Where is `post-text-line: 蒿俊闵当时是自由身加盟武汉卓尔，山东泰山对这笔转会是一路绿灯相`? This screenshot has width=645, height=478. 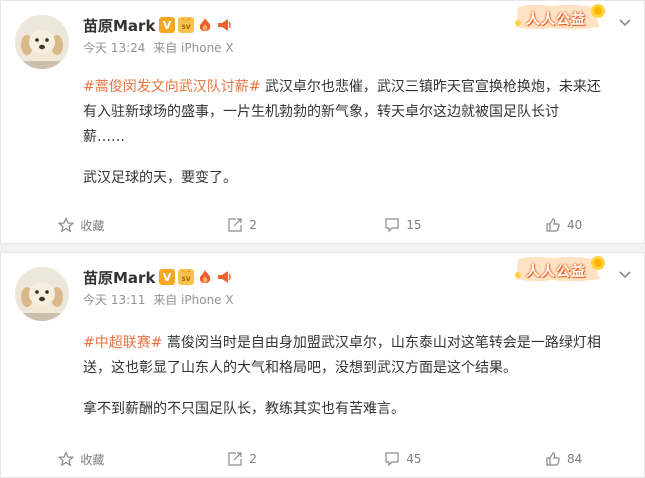 post-text-line: 蒿俊闵当时是自由身加盟武汉卓尔，山东泰山对这笔转会是一路绿灯相 is located at coordinates (383, 343).